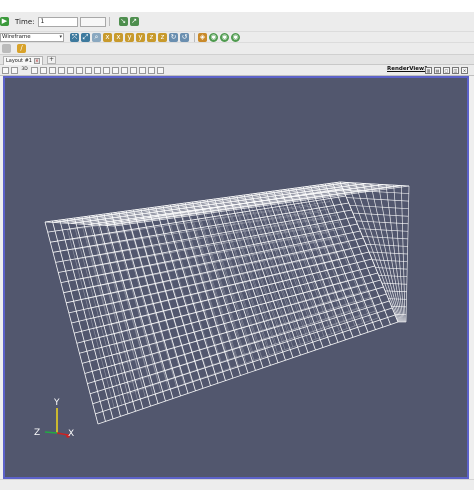 The height and width of the screenshot is (490, 474). Describe the element at coordinates (224, 37) in the screenshot. I see `select-block-icon: ◉` at that location.